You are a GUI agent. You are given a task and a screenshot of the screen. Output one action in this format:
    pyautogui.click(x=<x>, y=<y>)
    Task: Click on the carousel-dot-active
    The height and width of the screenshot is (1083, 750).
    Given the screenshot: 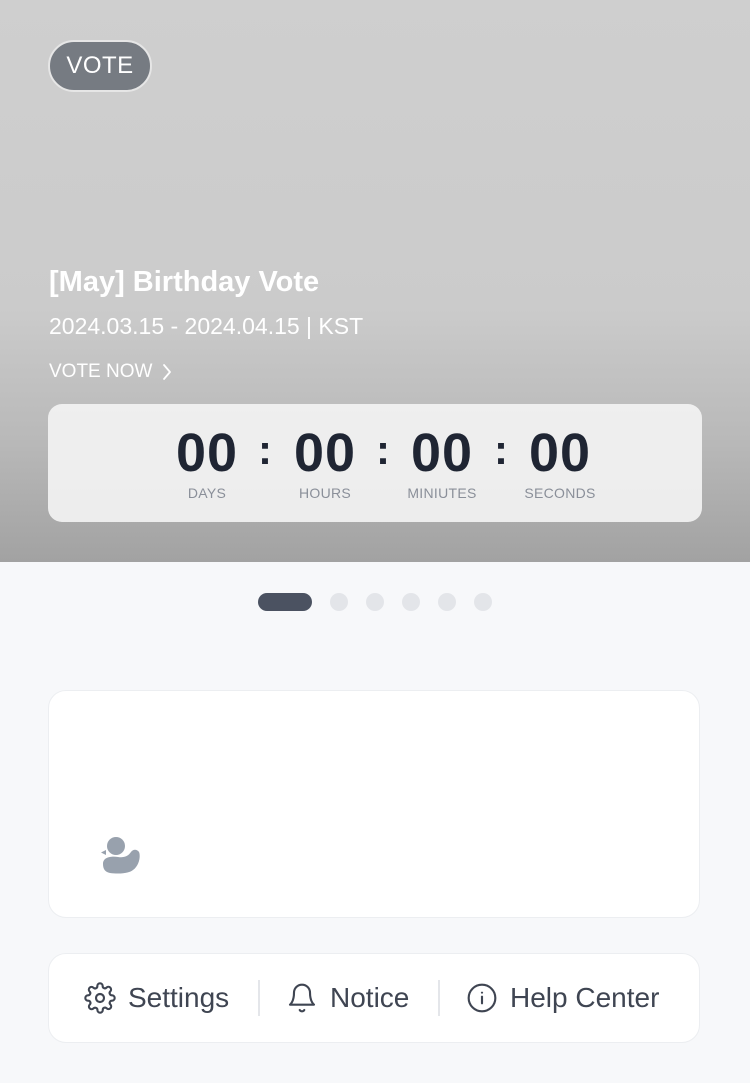 What is the action you would take?
    pyautogui.click(x=285, y=602)
    